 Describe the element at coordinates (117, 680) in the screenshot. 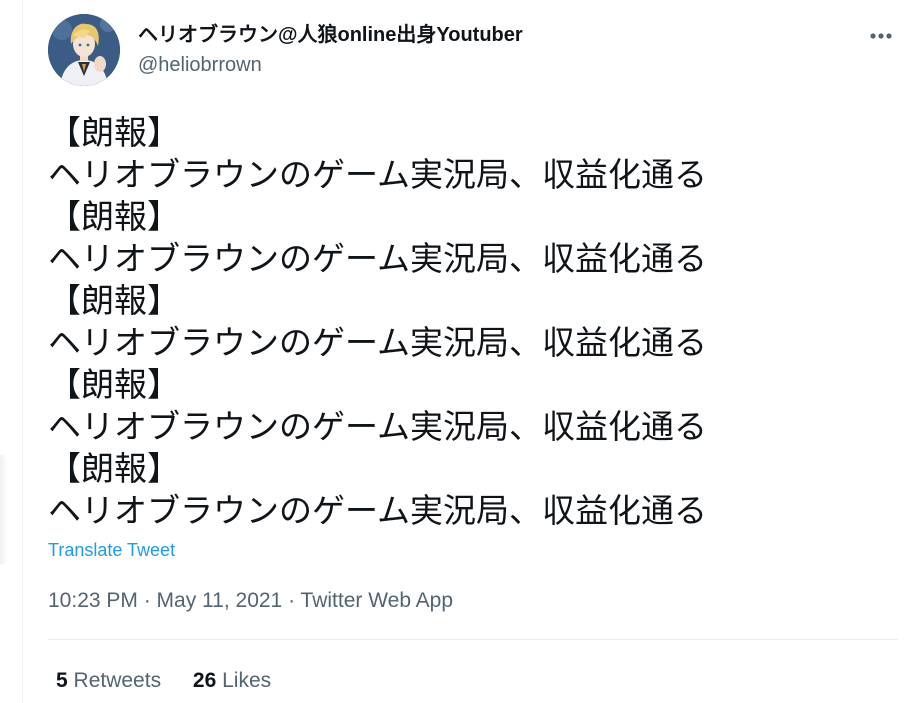

I see `retweets-label: Retweets` at that location.